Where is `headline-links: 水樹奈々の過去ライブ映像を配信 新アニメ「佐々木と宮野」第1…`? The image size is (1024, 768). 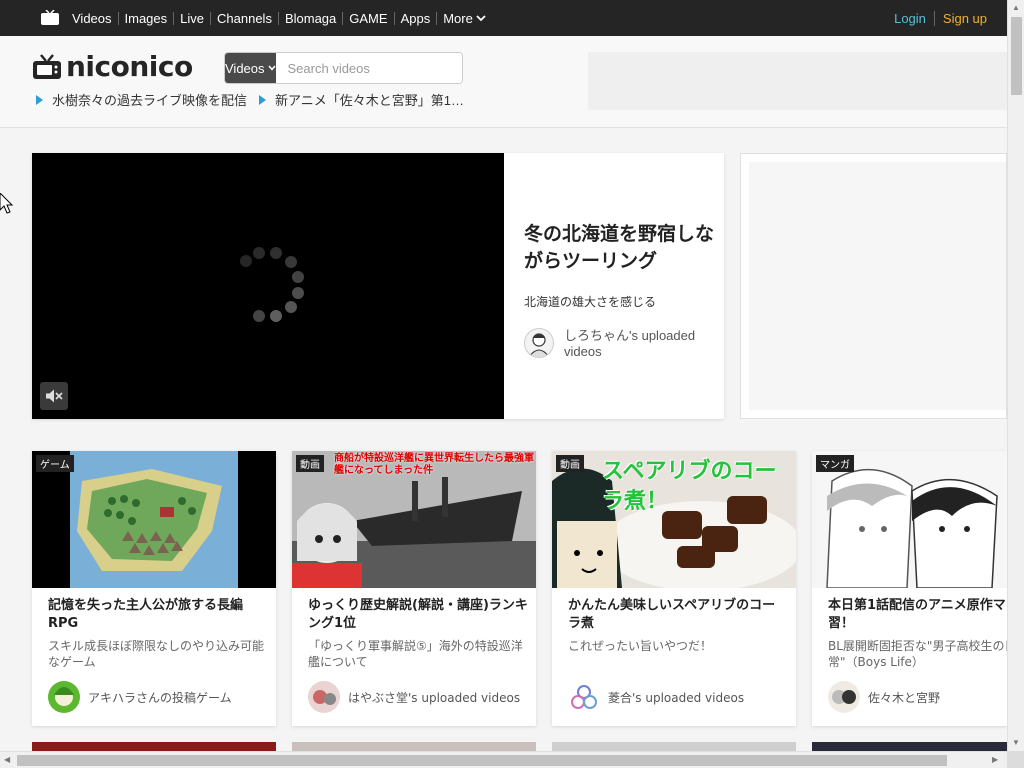 headline-links: 水樹奈々の過去ライブ映像を配信 新アニメ「佐々木と宮野」第1… is located at coordinates (256, 99).